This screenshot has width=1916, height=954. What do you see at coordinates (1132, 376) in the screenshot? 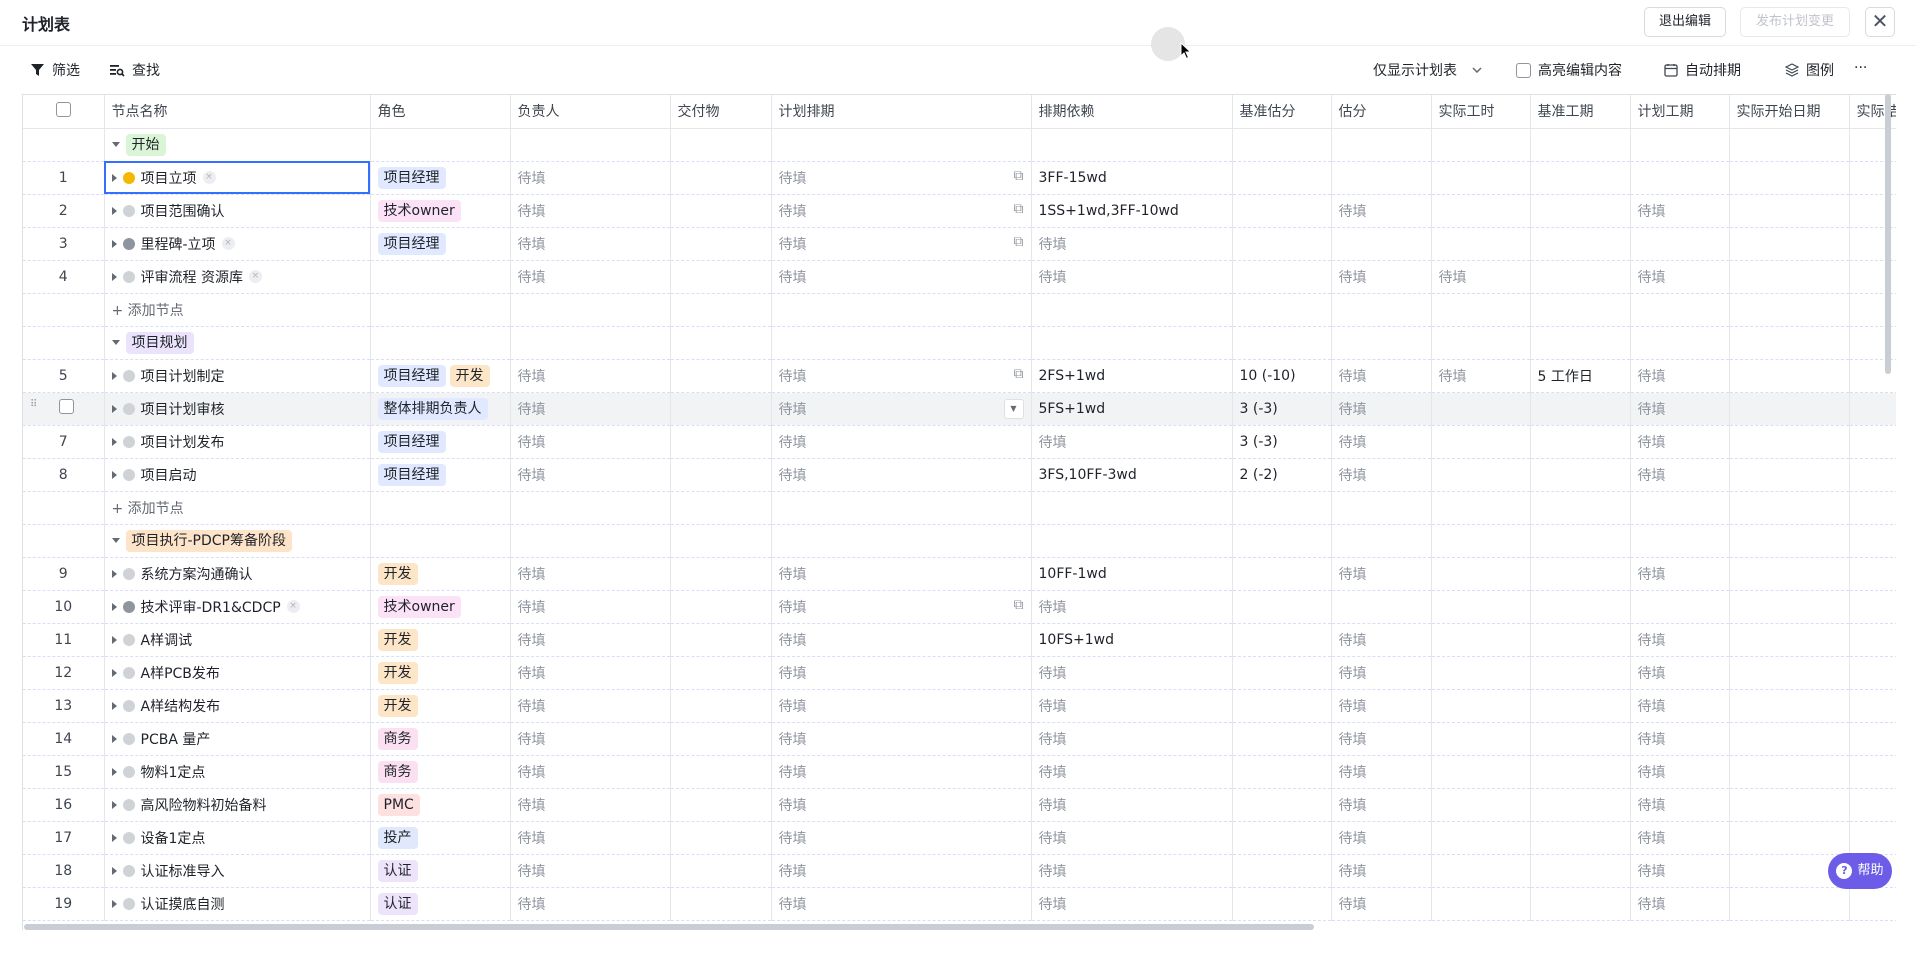
I see `dependency-cell: 2FS+1wd` at bounding box center [1132, 376].